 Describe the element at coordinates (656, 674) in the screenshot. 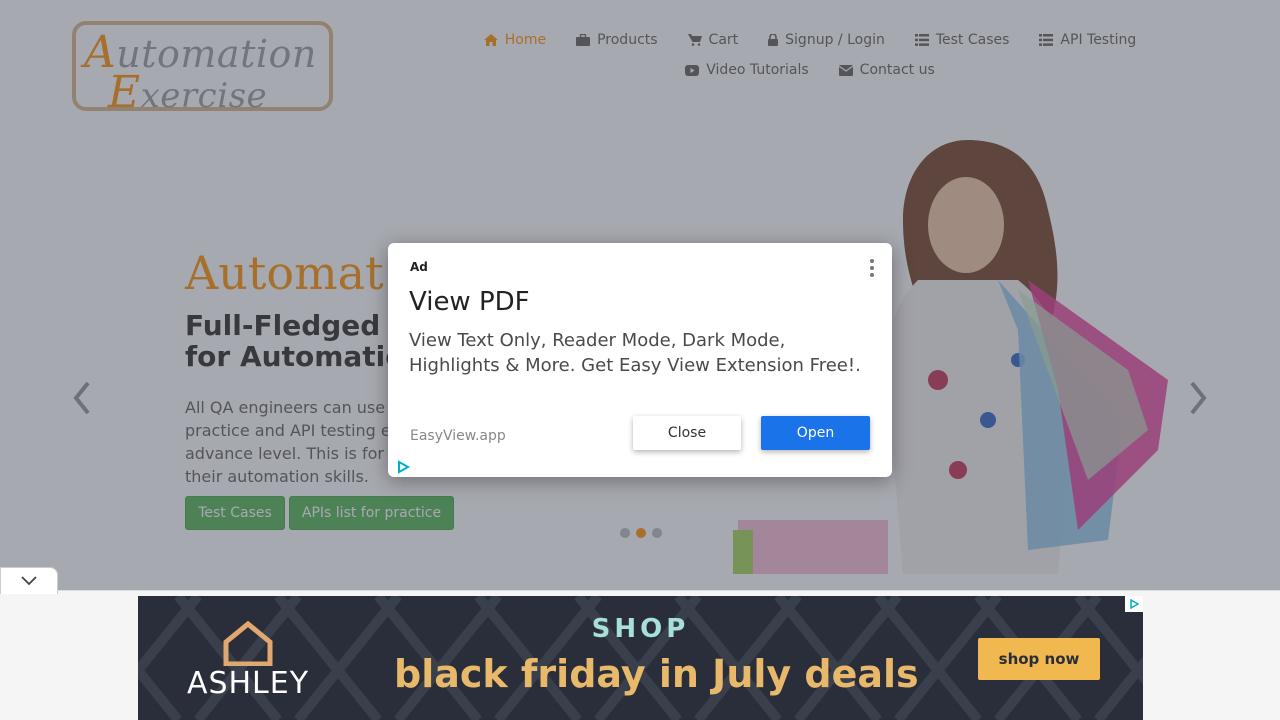

I see `banner-headline: black friday in July deals` at that location.